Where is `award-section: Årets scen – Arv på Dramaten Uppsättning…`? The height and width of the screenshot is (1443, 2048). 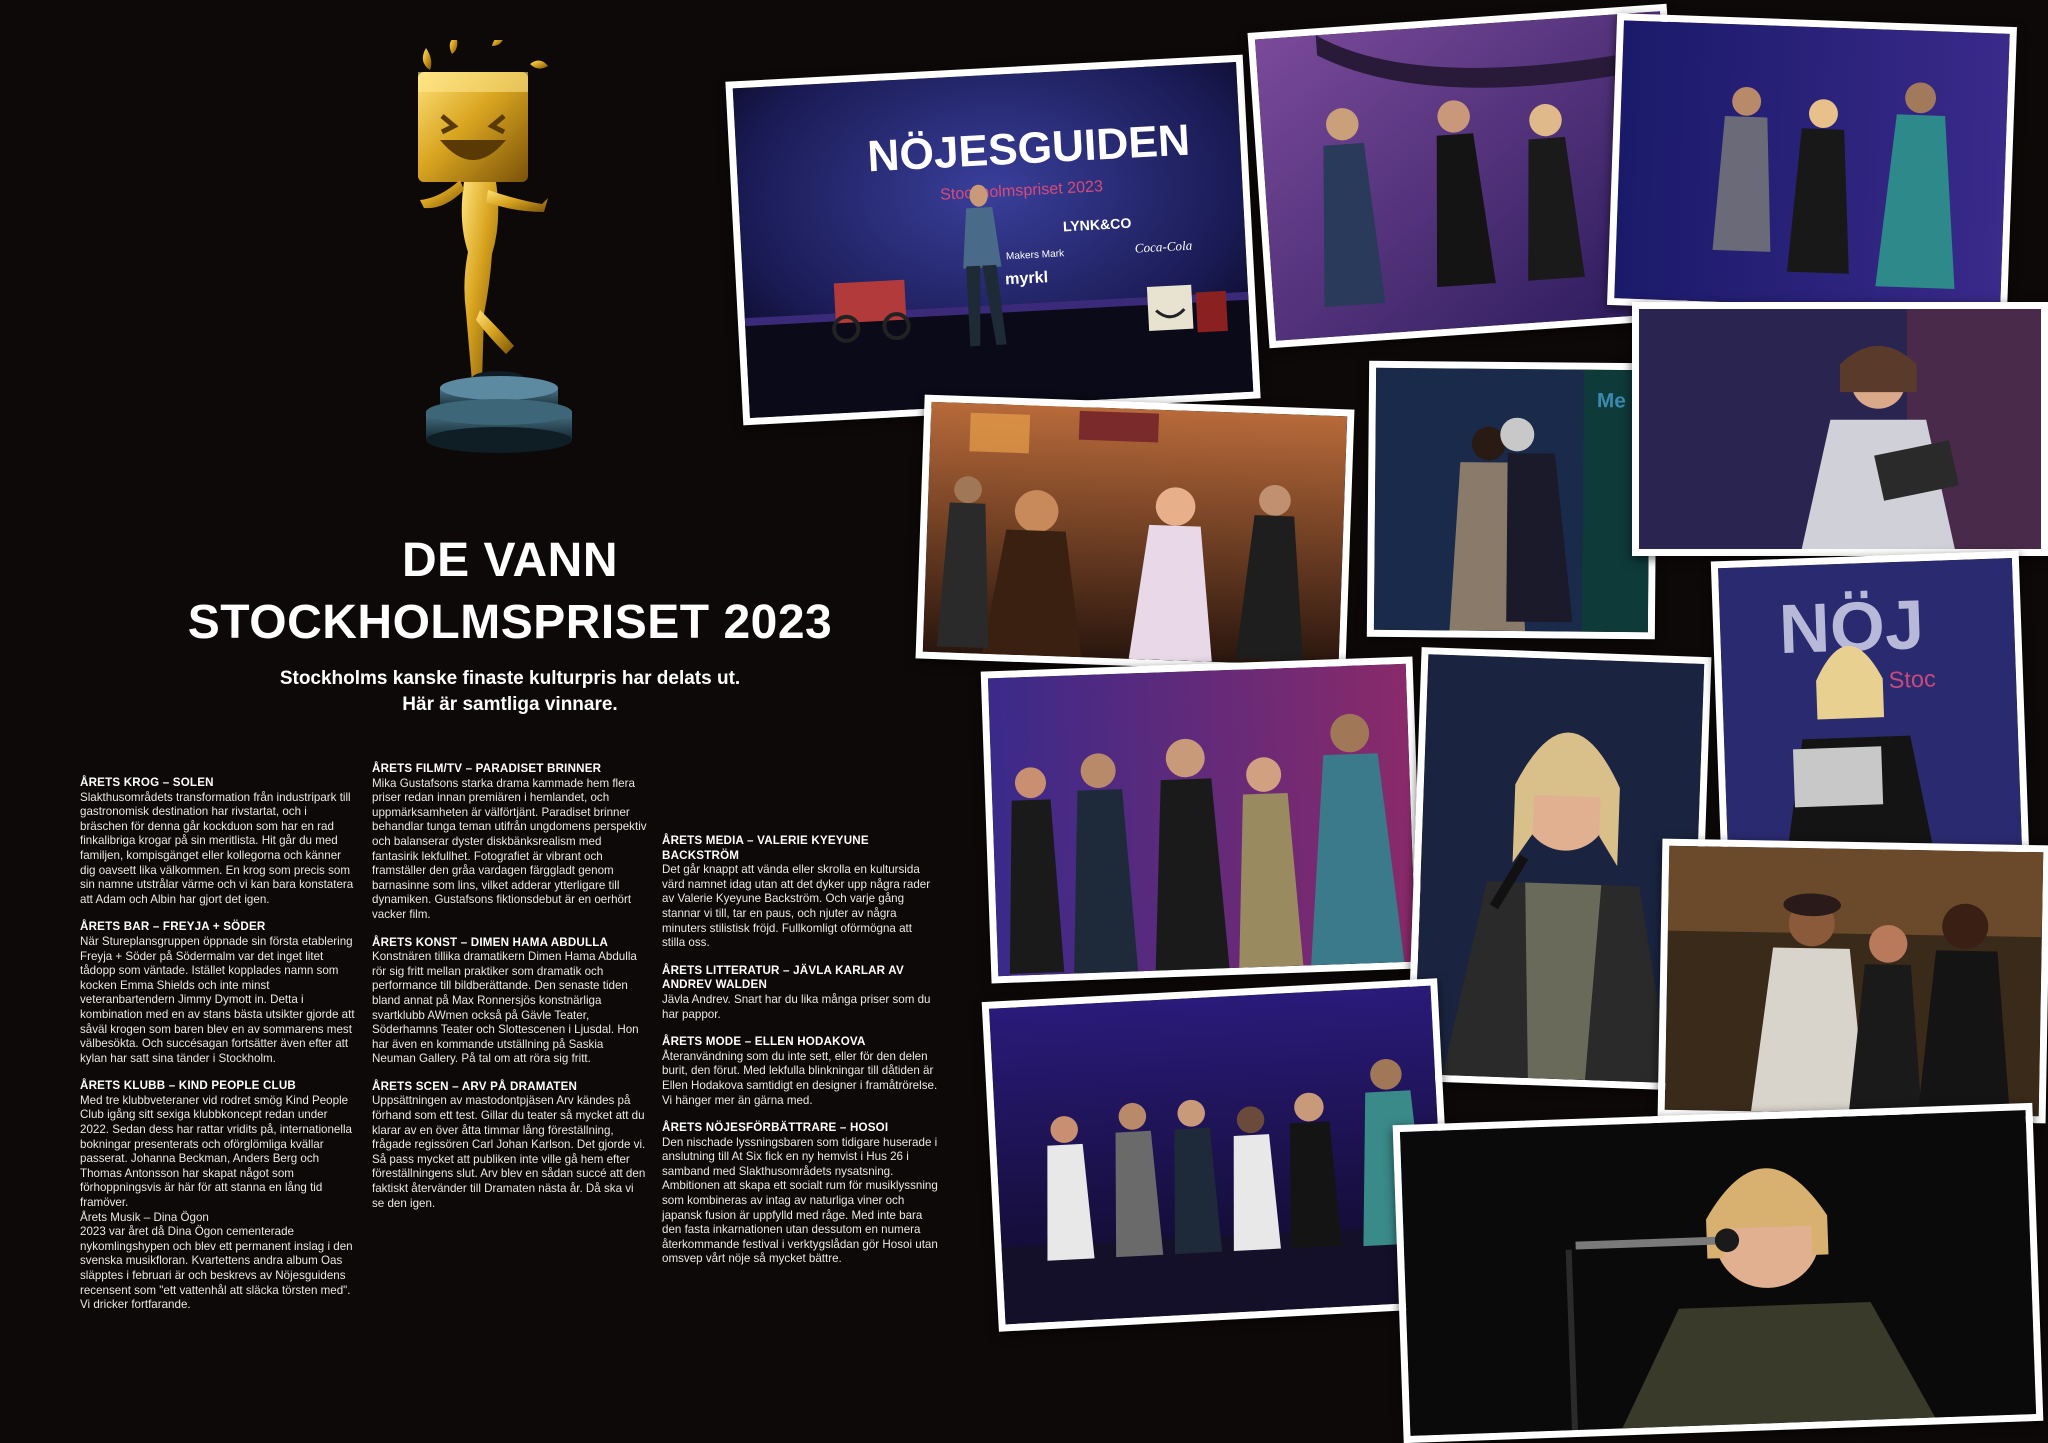
award-section: Årets scen – Arv på Dramaten Uppsättning… is located at coordinates (510, 1145).